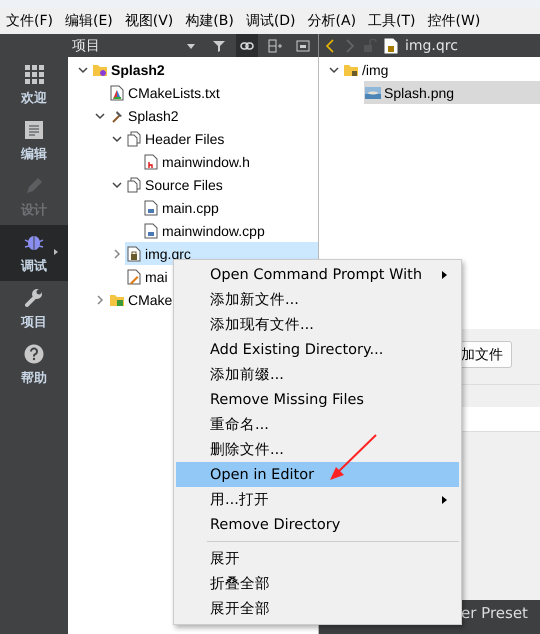 The height and width of the screenshot is (634, 540). Describe the element at coordinates (494, 613) in the screenshot. I see `preset-label: er Preset` at that location.